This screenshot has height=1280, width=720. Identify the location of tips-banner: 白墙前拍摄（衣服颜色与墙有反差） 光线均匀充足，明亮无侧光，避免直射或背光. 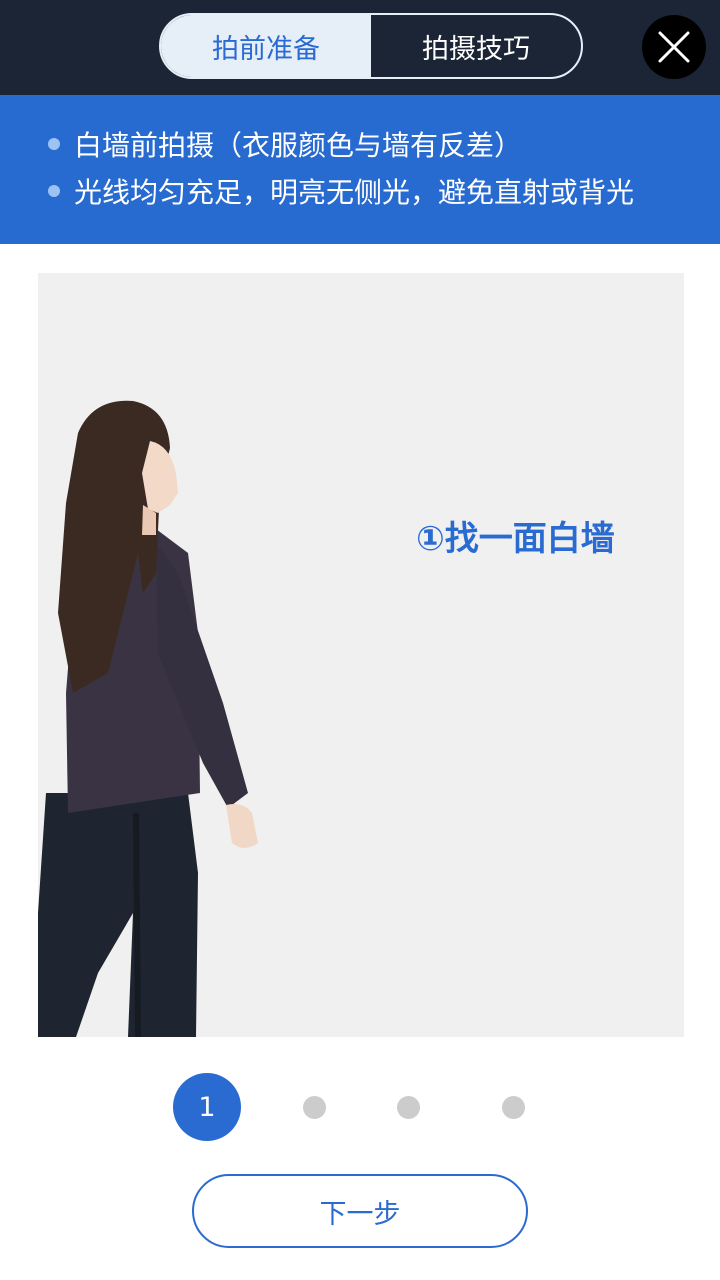
(360, 169).